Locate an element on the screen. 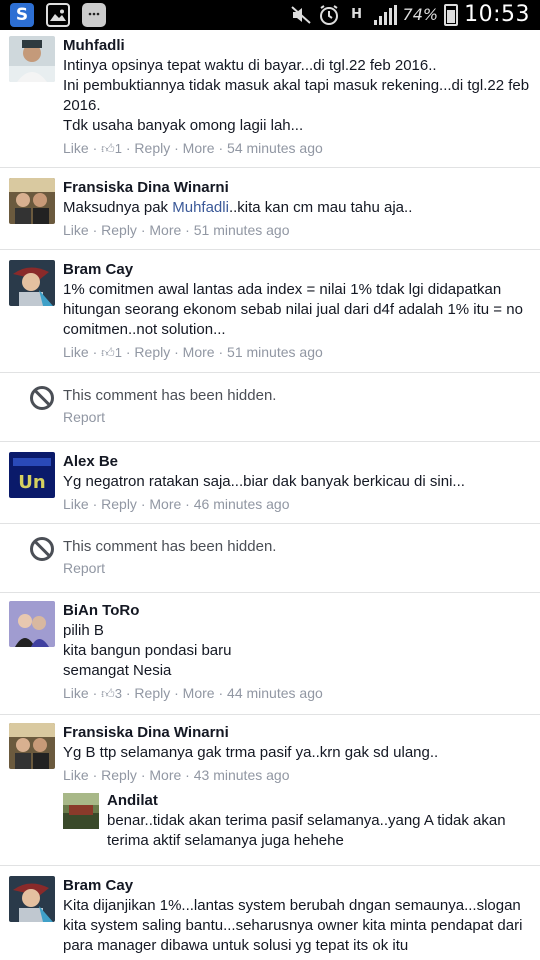 This screenshot has width=540, height=960. mention-link: Muhfadli is located at coordinates (200, 207).